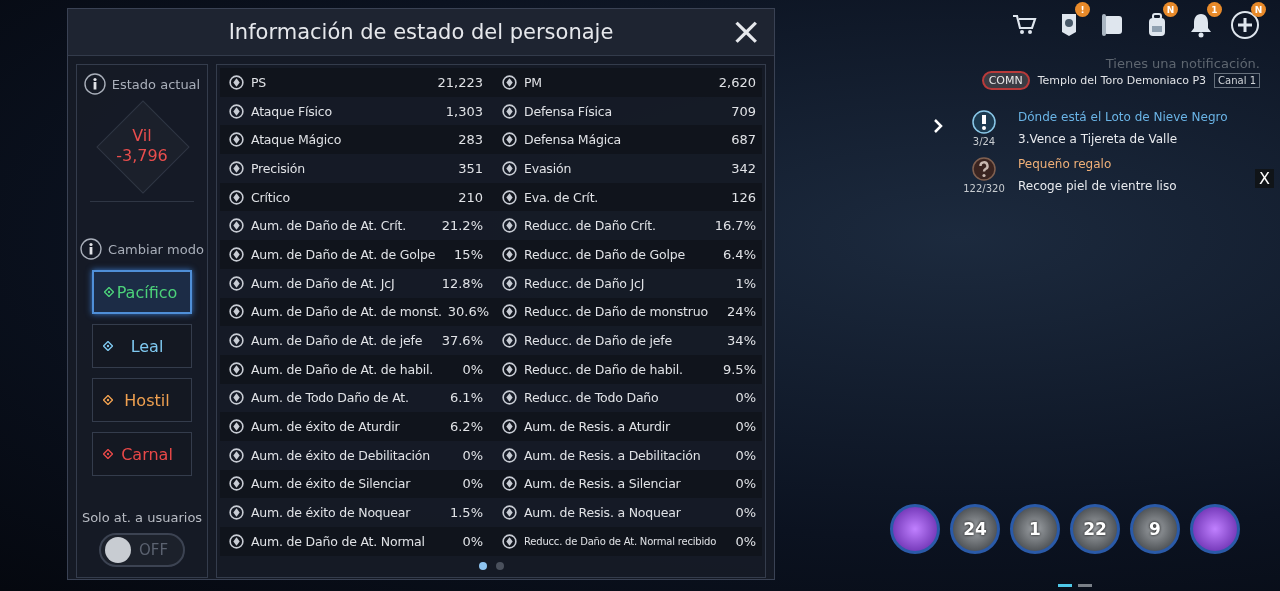 The width and height of the screenshot is (1280, 591). What do you see at coordinates (470, 197) in the screenshot?
I see `stat-value: 210` at bounding box center [470, 197].